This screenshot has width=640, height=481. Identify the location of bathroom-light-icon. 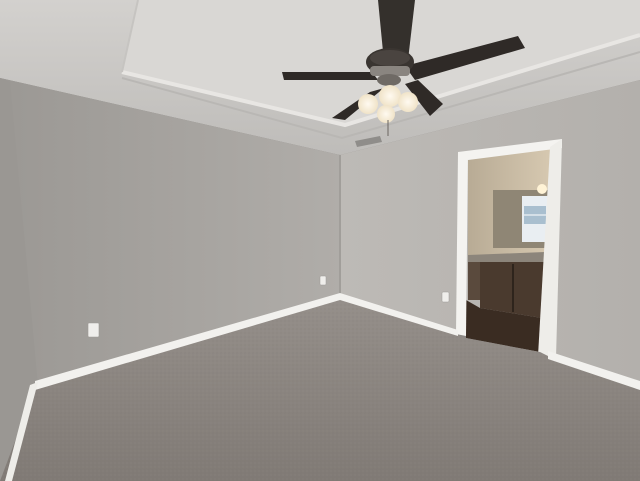
(542, 189).